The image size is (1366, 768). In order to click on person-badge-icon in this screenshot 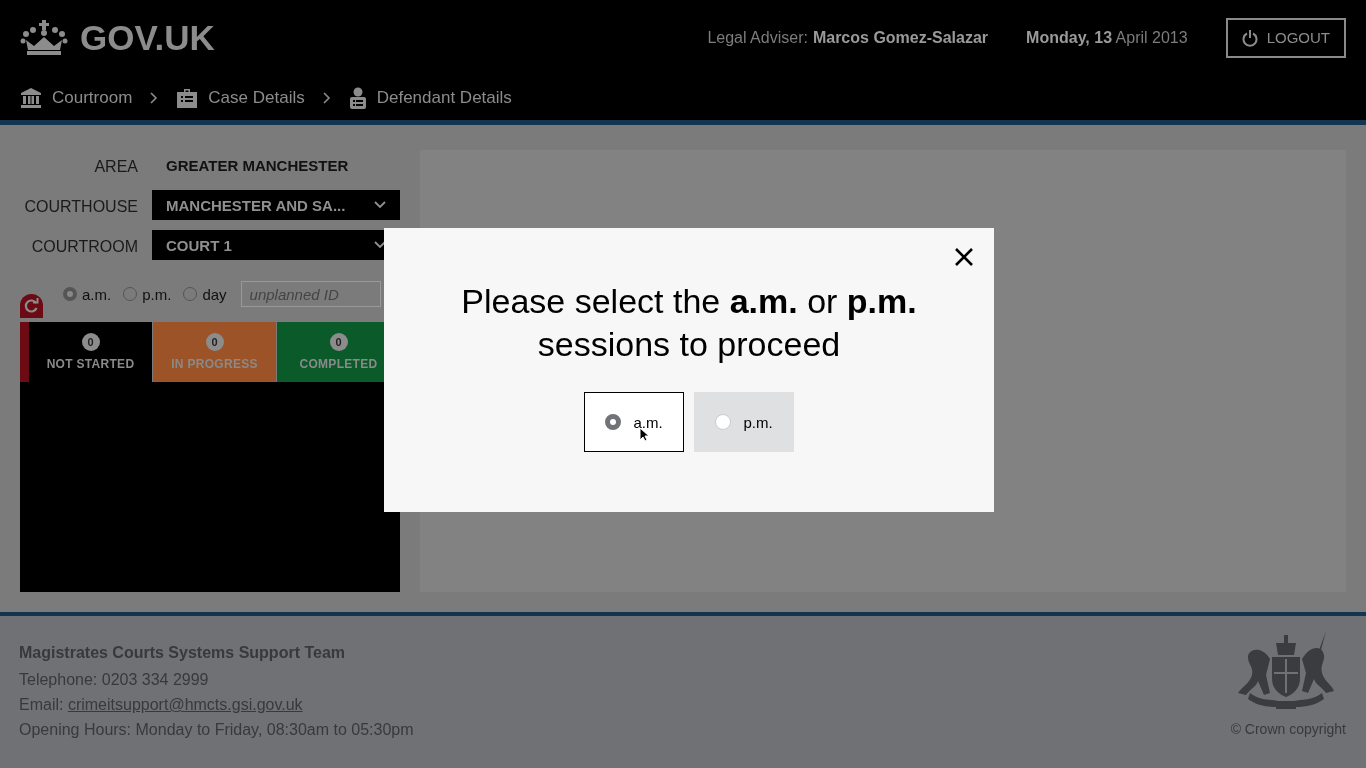, I will do `click(357, 97)`.